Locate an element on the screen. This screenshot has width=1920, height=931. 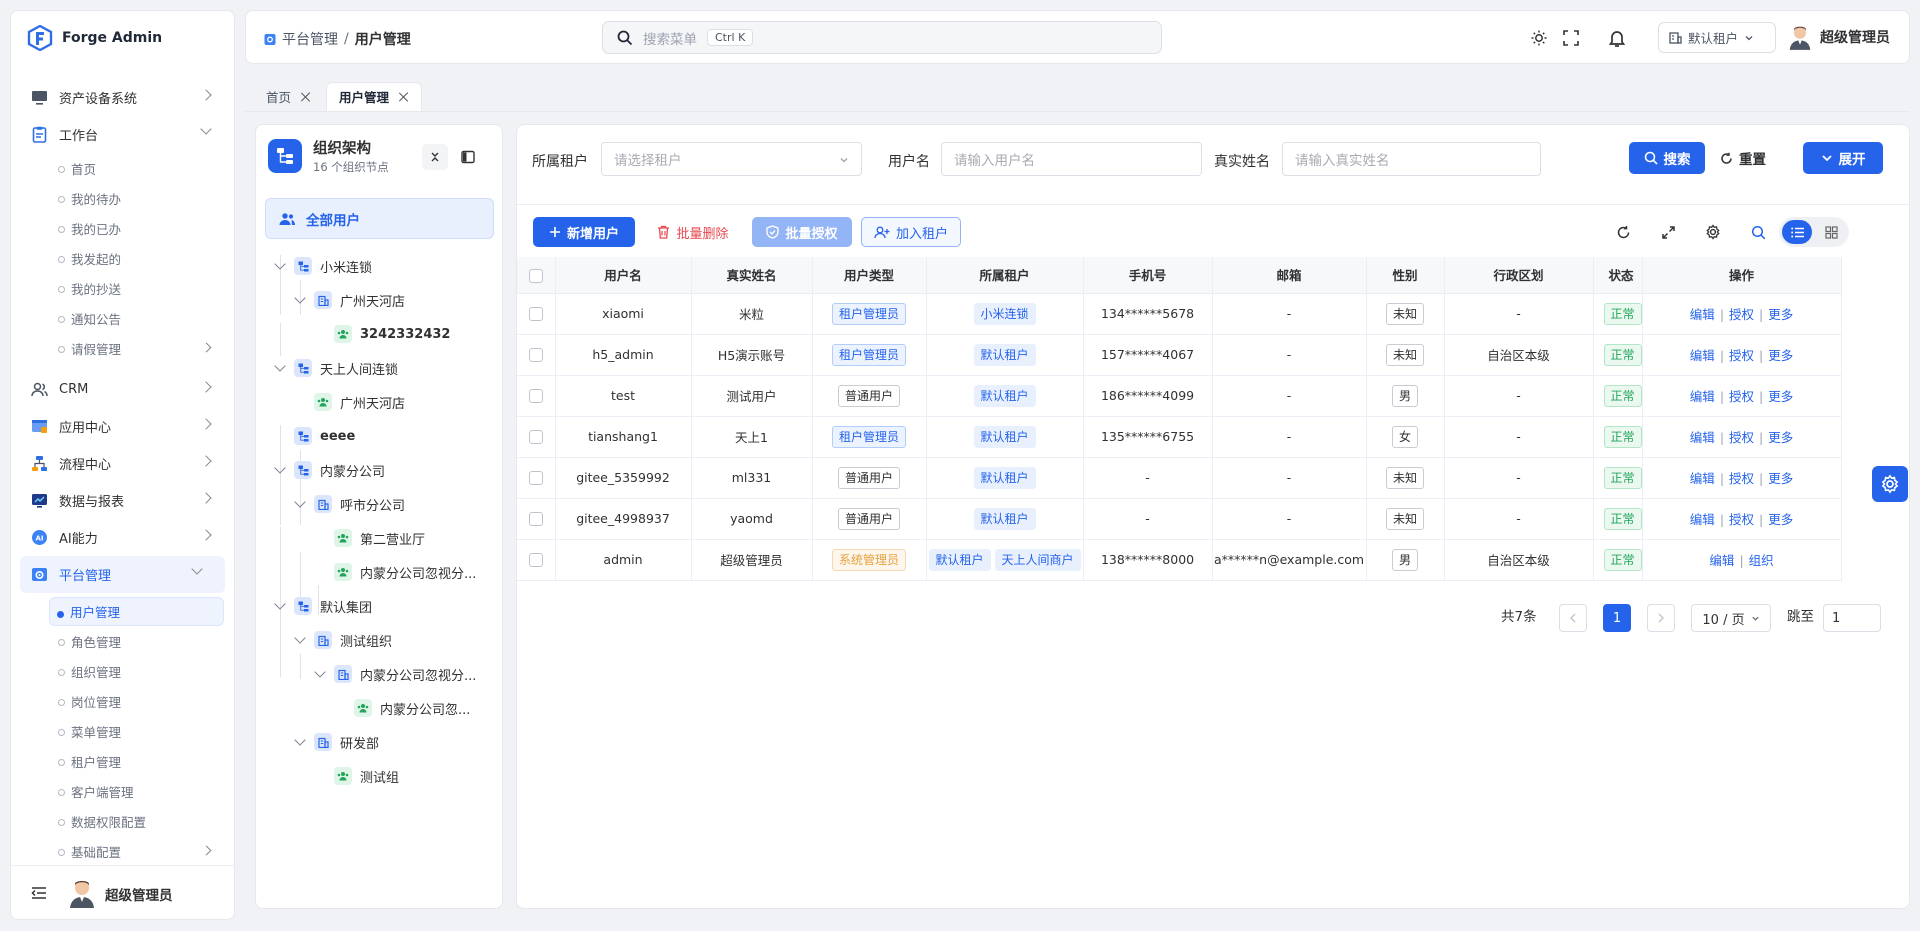
realname-filter-input: 请输入真实姓名 is located at coordinates (1411, 159).